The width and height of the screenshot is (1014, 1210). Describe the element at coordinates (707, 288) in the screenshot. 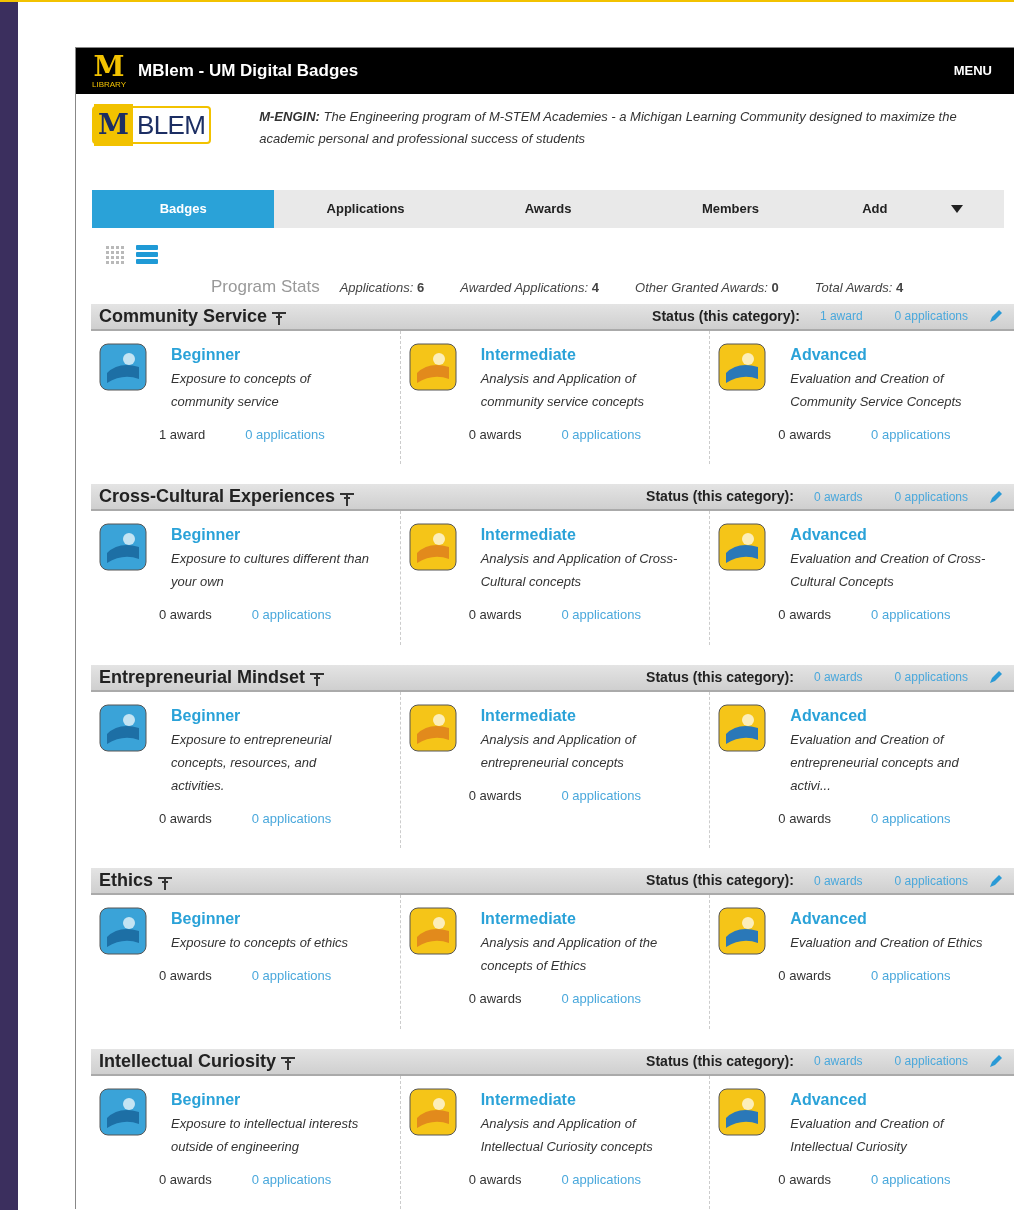

I see `stat-text: Other Granted Awards: 0` at that location.